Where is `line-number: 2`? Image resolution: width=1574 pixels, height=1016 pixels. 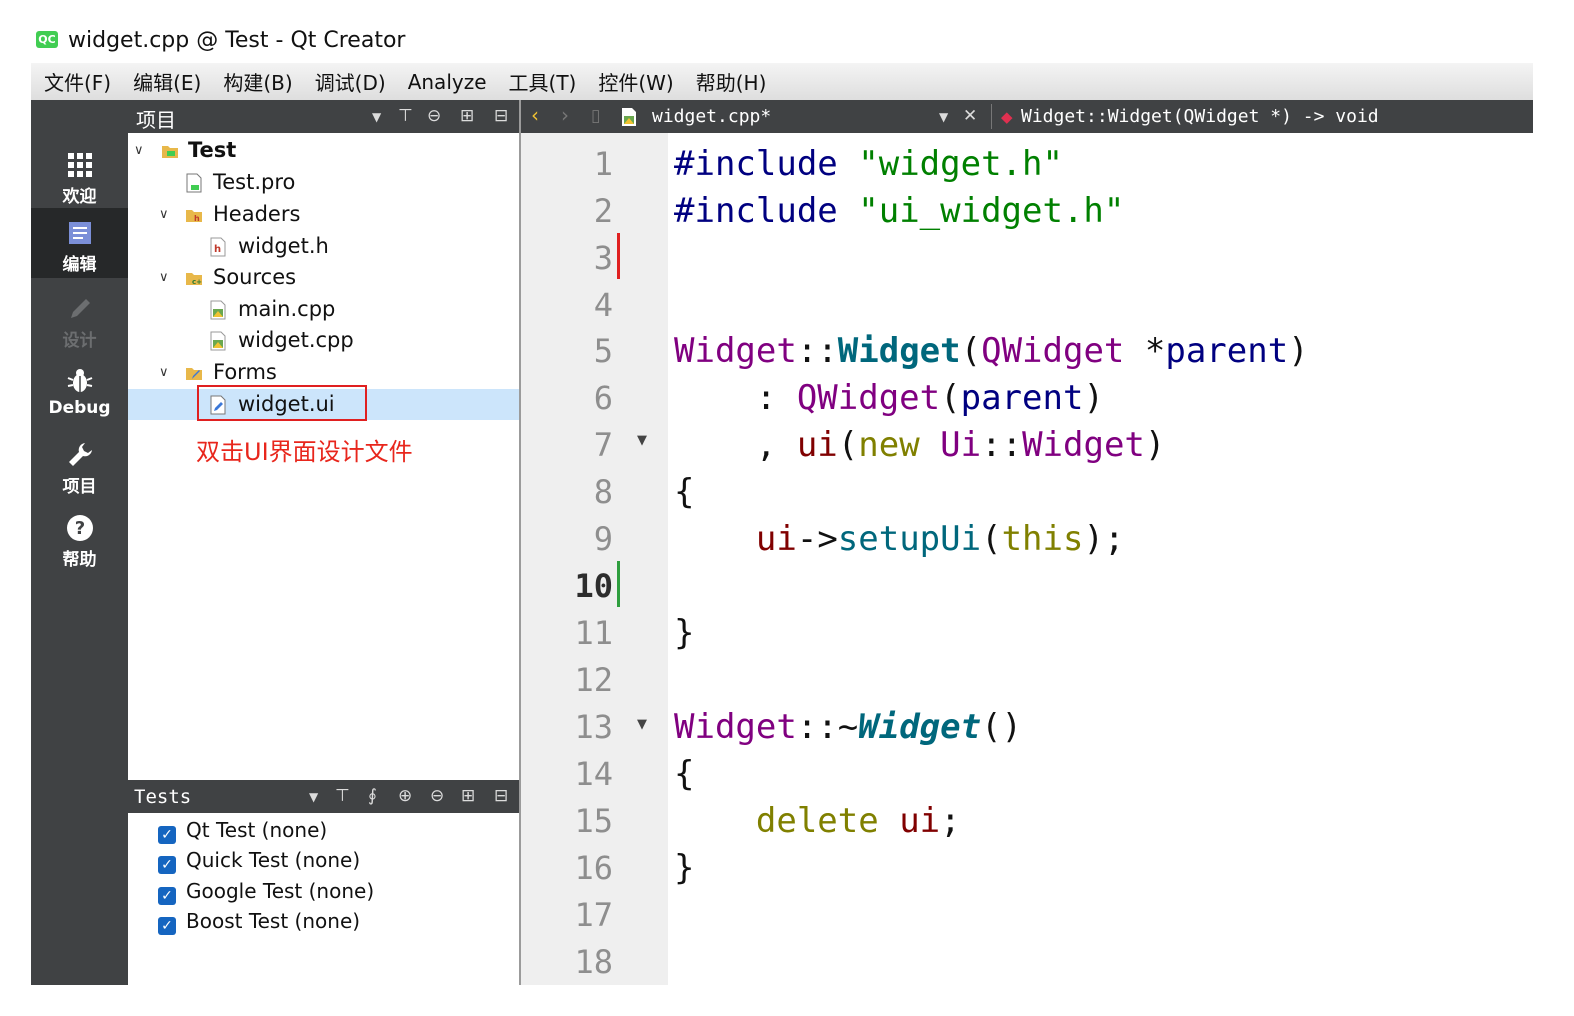 line-number: 2 is located at coordinates (603, 211).